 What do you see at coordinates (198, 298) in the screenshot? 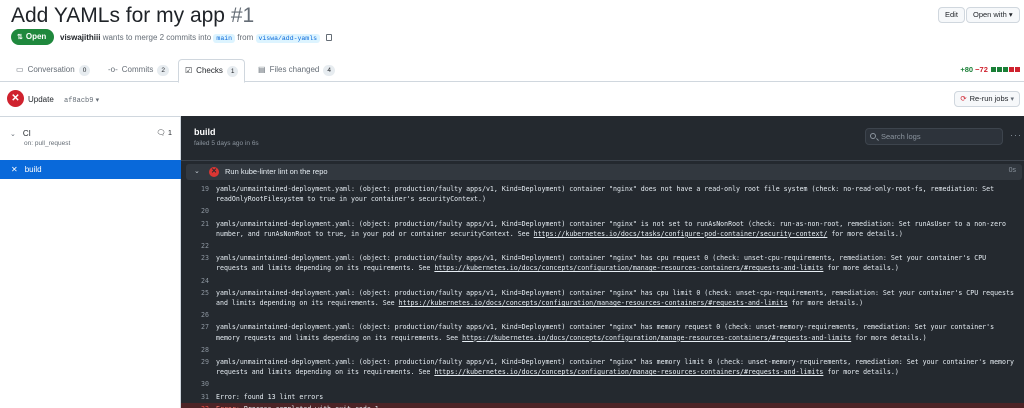
I see `line-number: 25` at bounding box center [198, 298].